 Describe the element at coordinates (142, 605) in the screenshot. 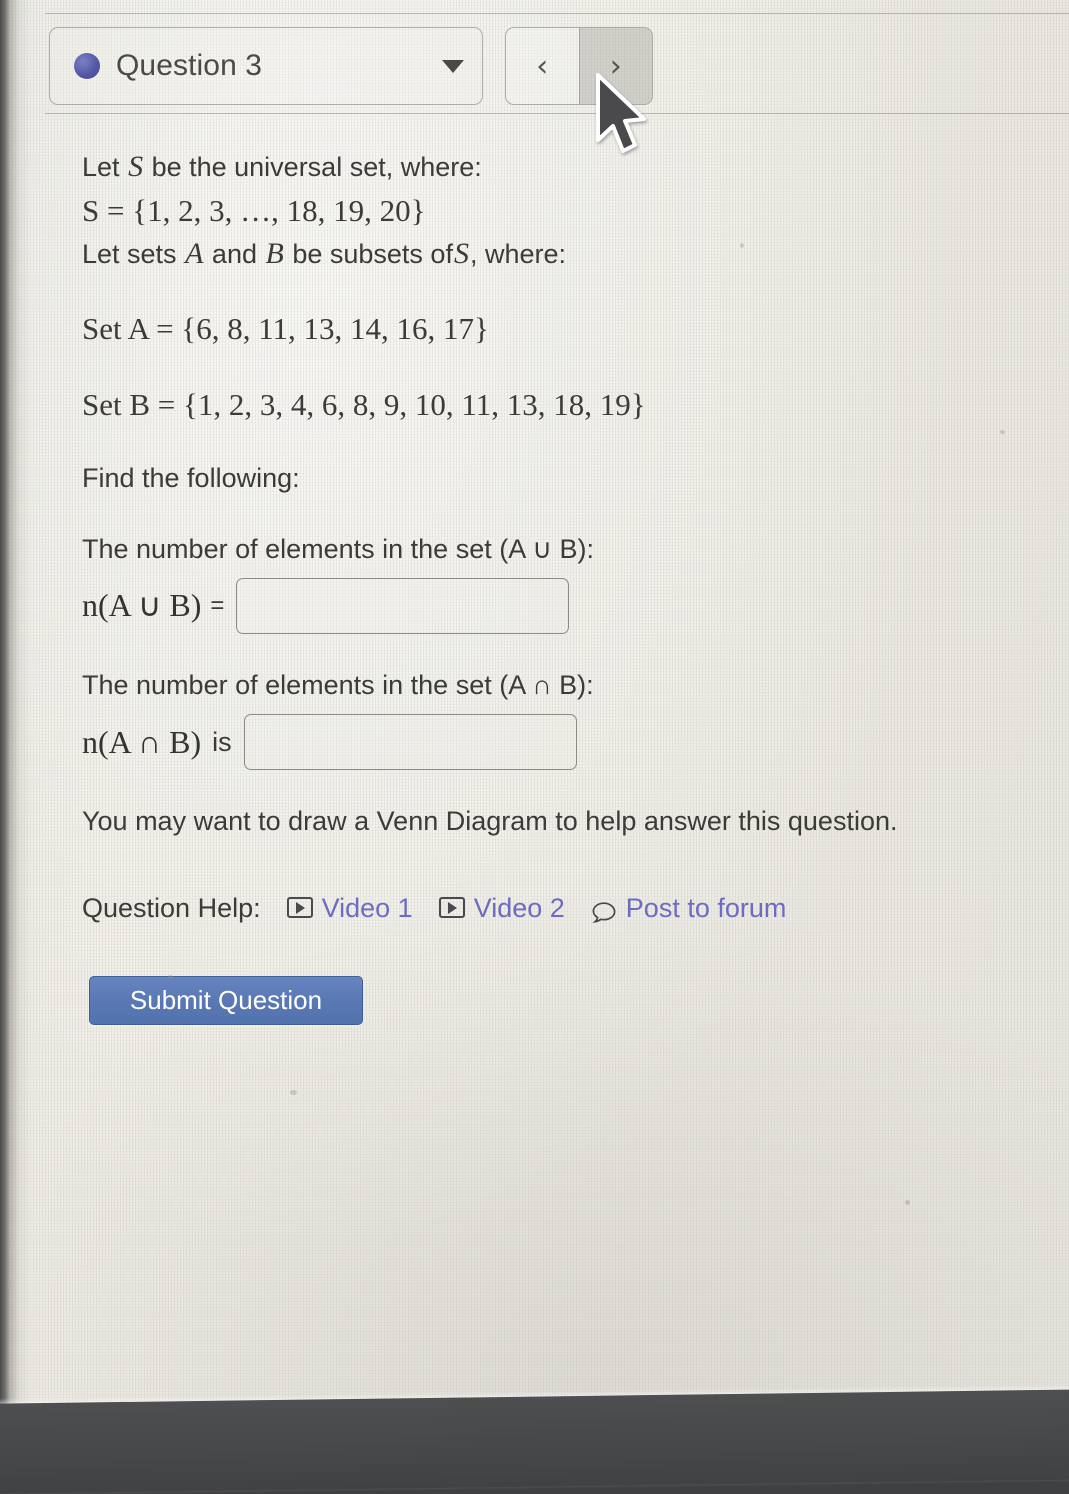

I see `union-answer-label: n(A ∪ B)` at that location.